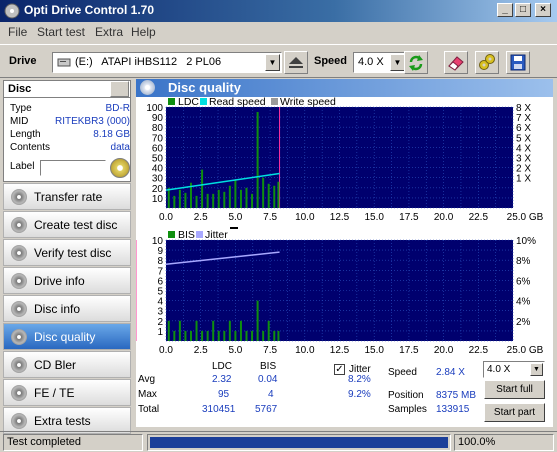 This screenshot has height=452, width=557. I want to click on speed-select: 4.0 X ▼, so click(380, 62).